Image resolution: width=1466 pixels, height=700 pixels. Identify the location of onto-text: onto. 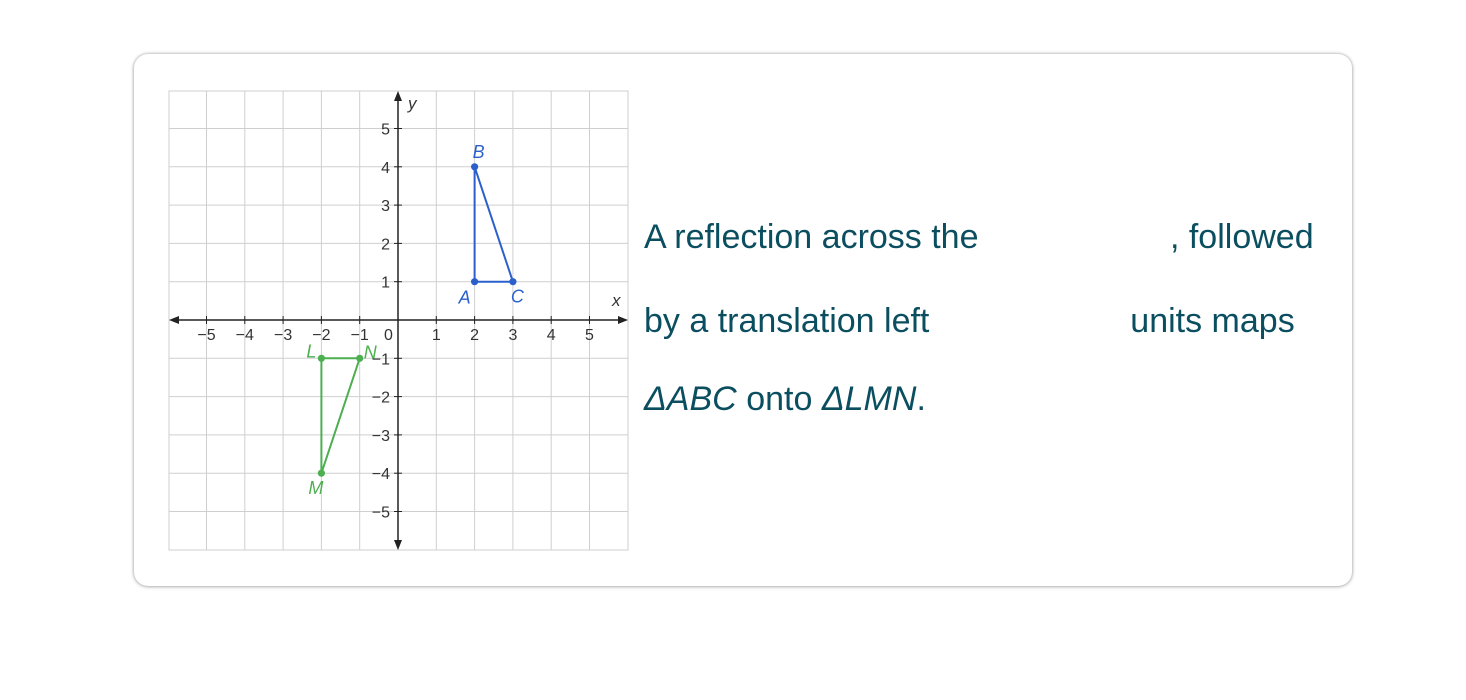
(779, 399).